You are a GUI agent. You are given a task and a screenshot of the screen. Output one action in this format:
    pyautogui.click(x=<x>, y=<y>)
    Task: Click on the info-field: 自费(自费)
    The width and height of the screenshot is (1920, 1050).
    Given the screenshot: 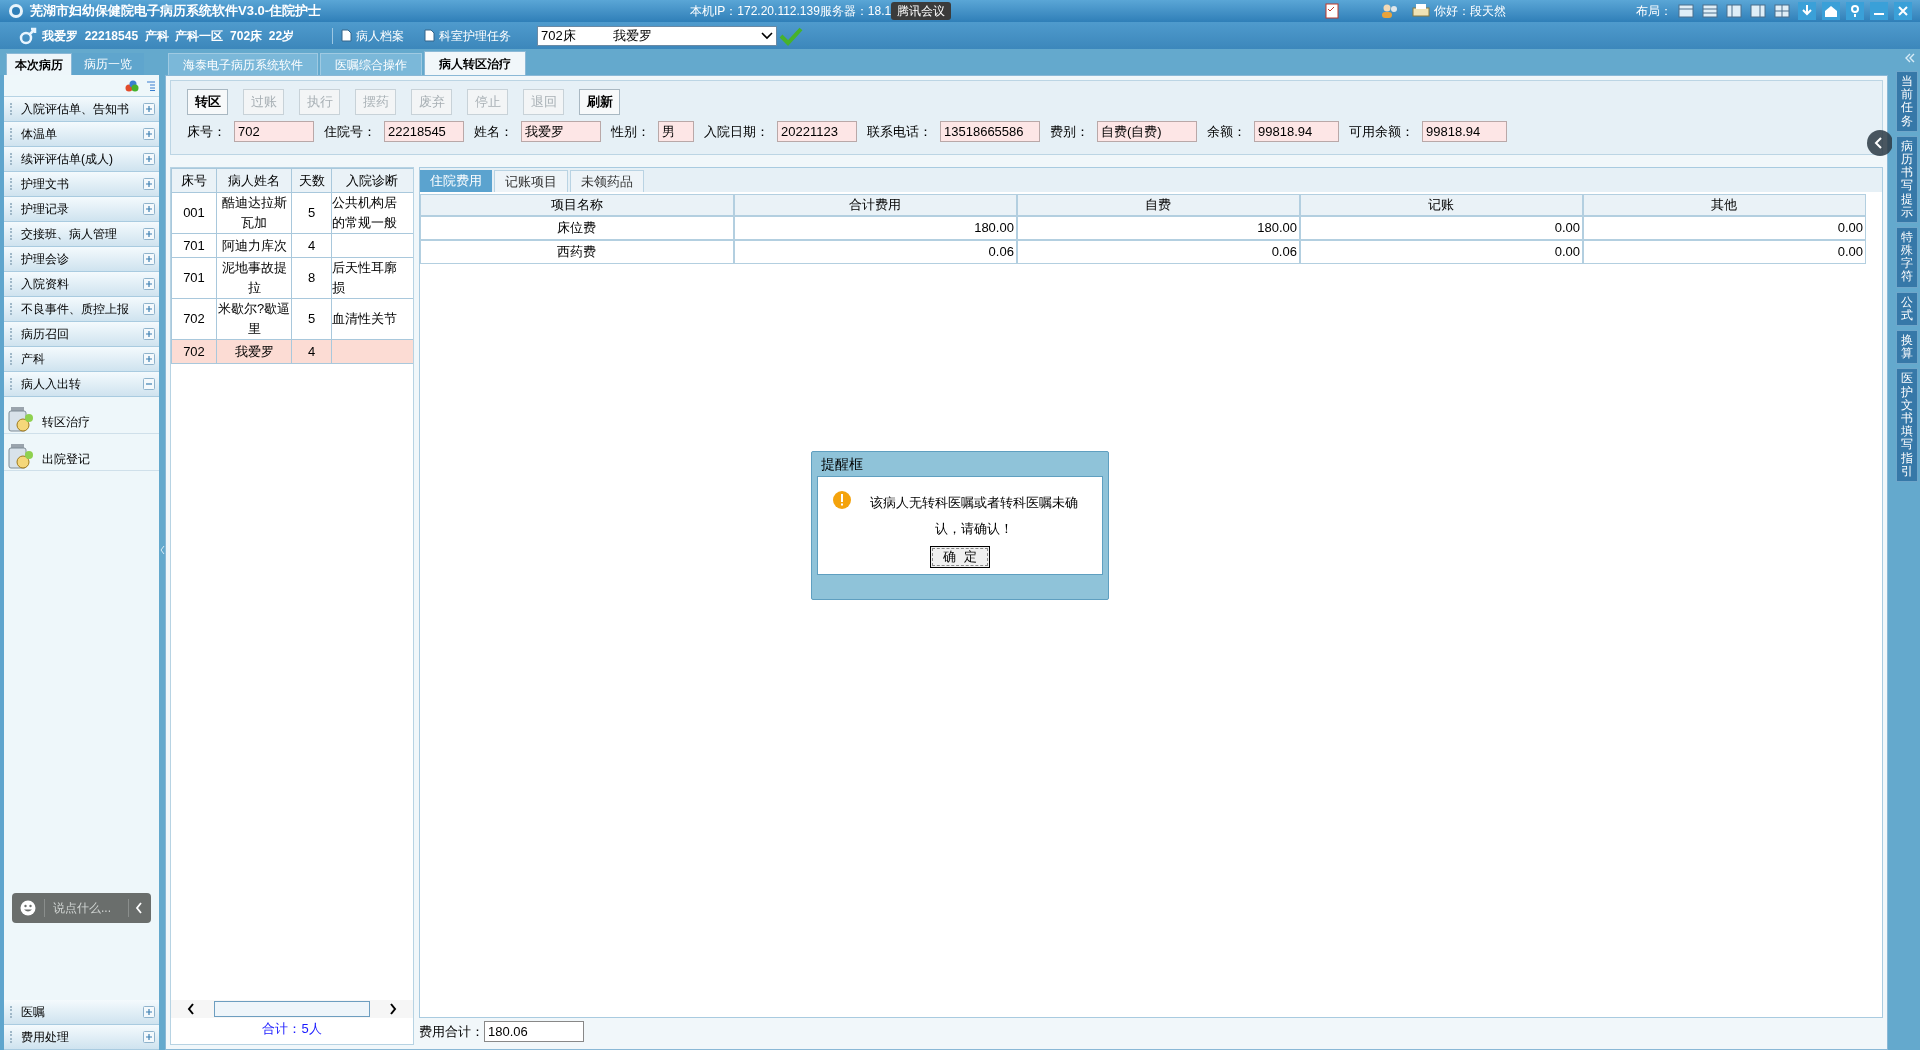 What is the action you would take?
    pyautogui.click(x=1147, y=131)
    